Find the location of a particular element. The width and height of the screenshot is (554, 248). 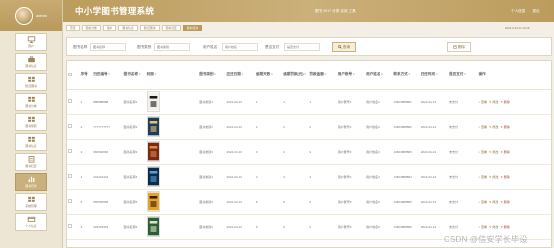

sidebar-item: 用户 is located at coordinates (31, 42).